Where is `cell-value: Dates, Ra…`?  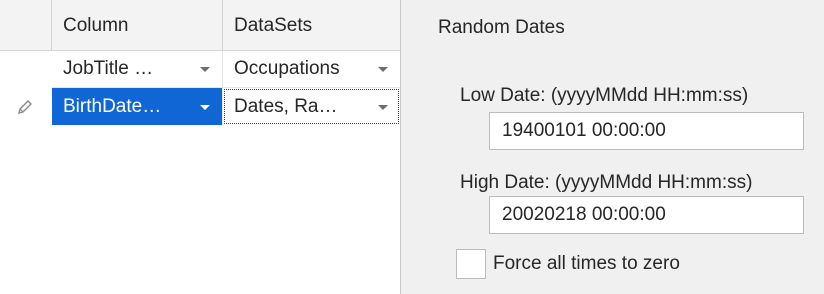 cell-value: Dates, Ra… is located at coordinates (286, 106).